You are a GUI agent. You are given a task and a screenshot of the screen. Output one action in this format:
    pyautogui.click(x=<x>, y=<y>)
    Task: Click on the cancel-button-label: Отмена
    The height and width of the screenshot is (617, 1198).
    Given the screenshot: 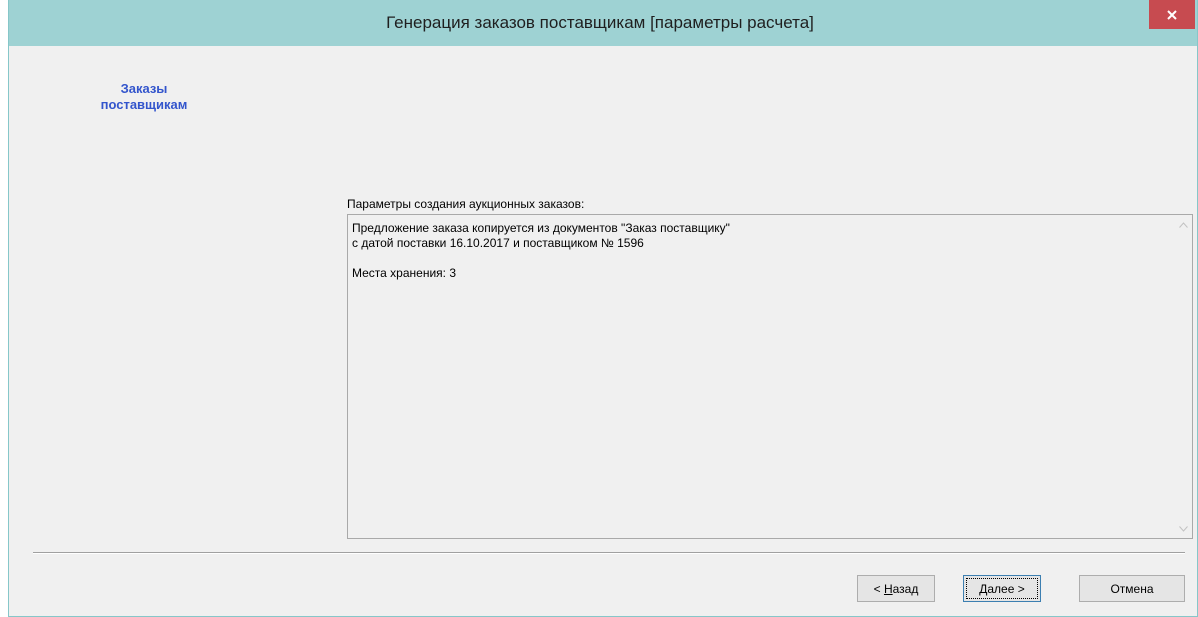 What is the action you would take?
    pyautogui.click(x=1132, y=588)
    